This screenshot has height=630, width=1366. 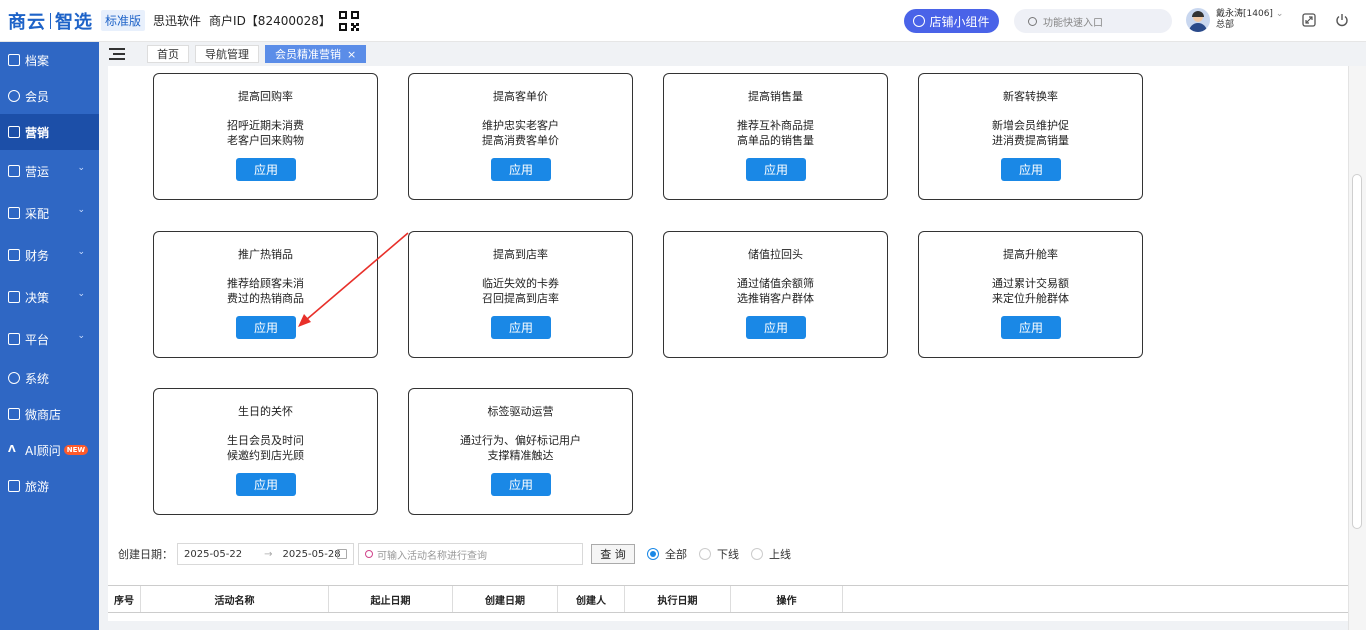 I want to click on table-header: 序号 活动名称 起止日期 创建日期 创建人 执行日期 操作, so click(x=728, y=599).